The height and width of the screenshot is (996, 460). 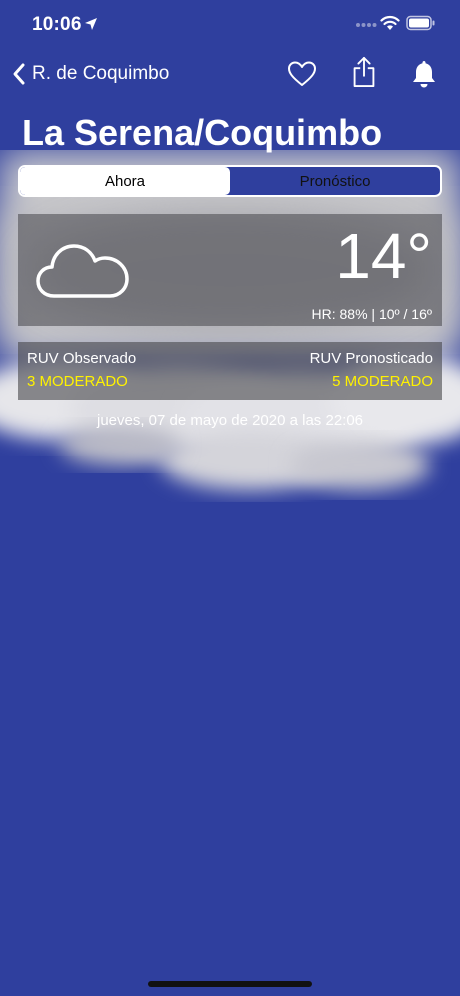 What do you see at coordinates (101, 73) in the screenshot?
I see `back-label: R. de Coquimbo` at bounding box center [101, 73].